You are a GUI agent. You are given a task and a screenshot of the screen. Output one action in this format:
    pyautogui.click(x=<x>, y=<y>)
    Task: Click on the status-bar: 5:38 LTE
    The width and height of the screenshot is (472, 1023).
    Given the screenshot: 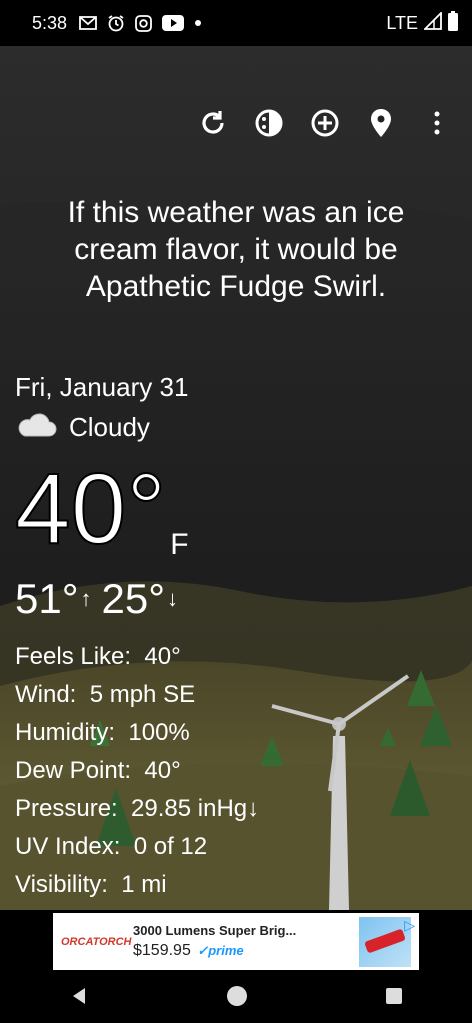 What is the action you would take?
    pyautogui.click(x=236, y=23)
    